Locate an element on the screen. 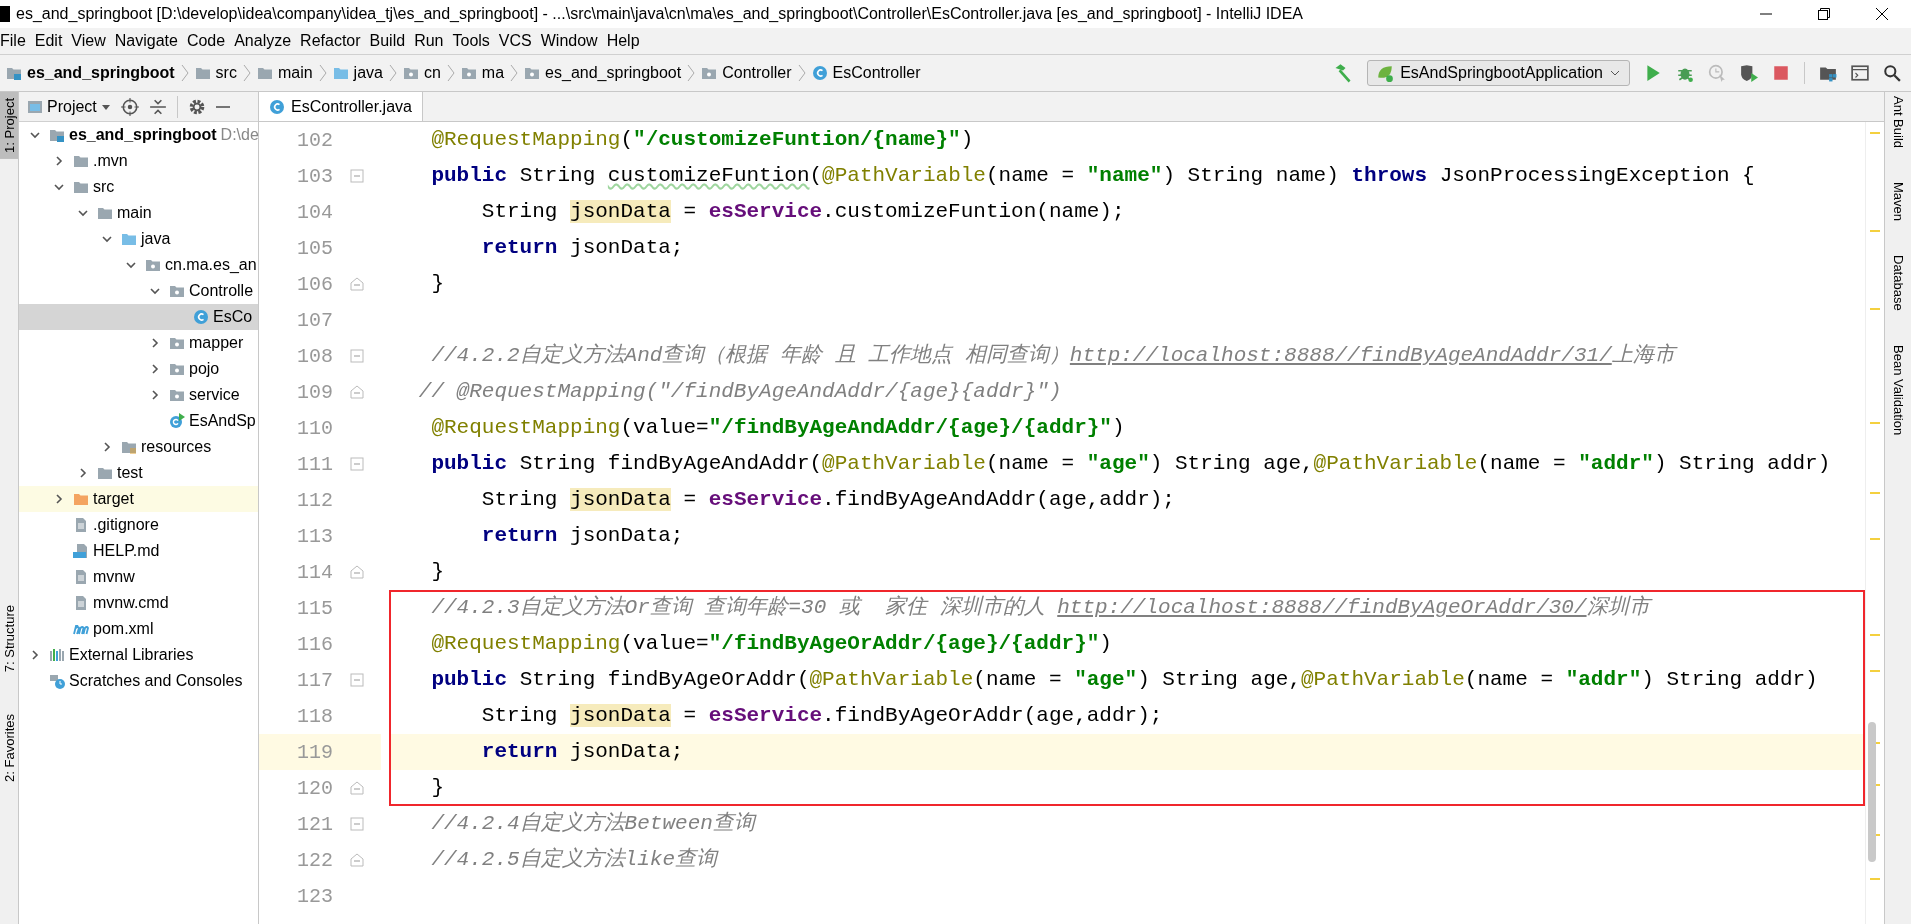 This screenshot has height=924, width=1911. locate-button is located at coordinates (129, 106).